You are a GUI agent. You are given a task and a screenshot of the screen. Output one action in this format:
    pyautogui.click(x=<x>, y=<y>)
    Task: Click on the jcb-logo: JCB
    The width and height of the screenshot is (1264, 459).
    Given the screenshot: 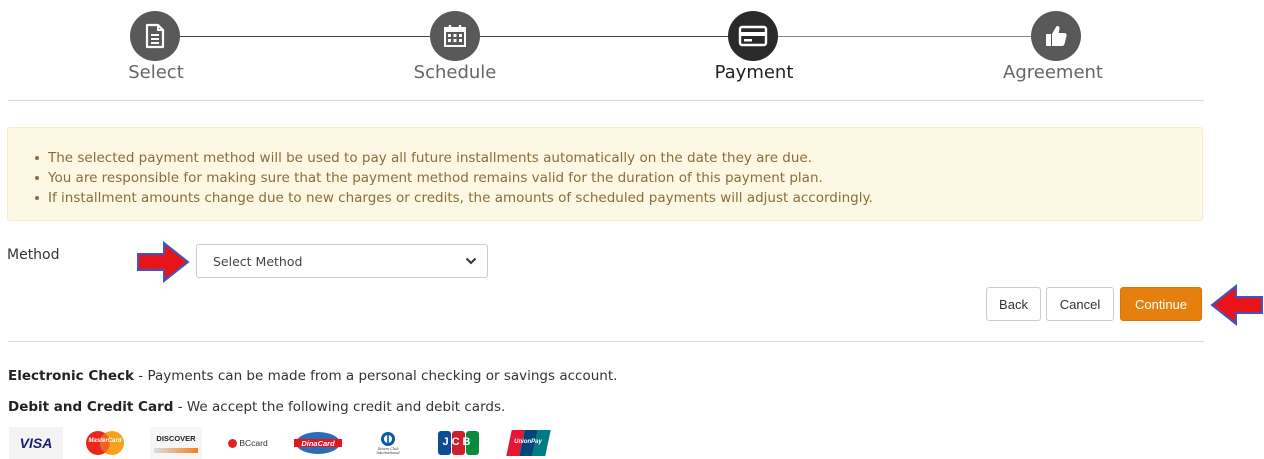 What is the action you would take?
    pyautogui.click(x=458, y=443)
    